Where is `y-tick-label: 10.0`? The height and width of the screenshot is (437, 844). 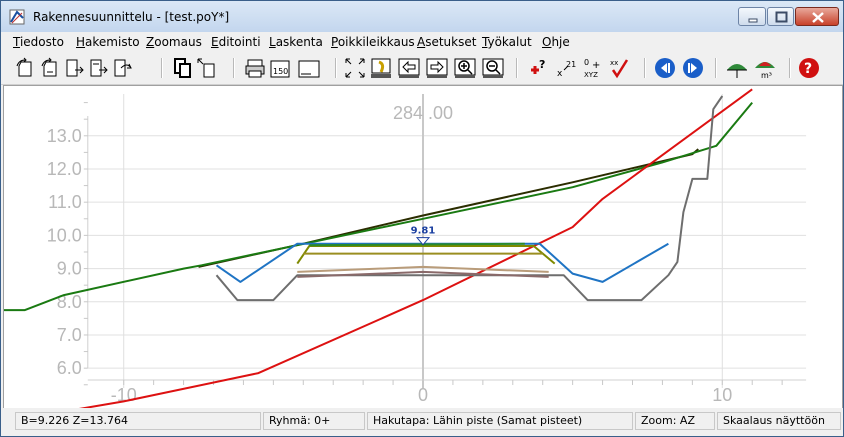
y-tick-label: 10.0 is located at coordinates (64, 235).